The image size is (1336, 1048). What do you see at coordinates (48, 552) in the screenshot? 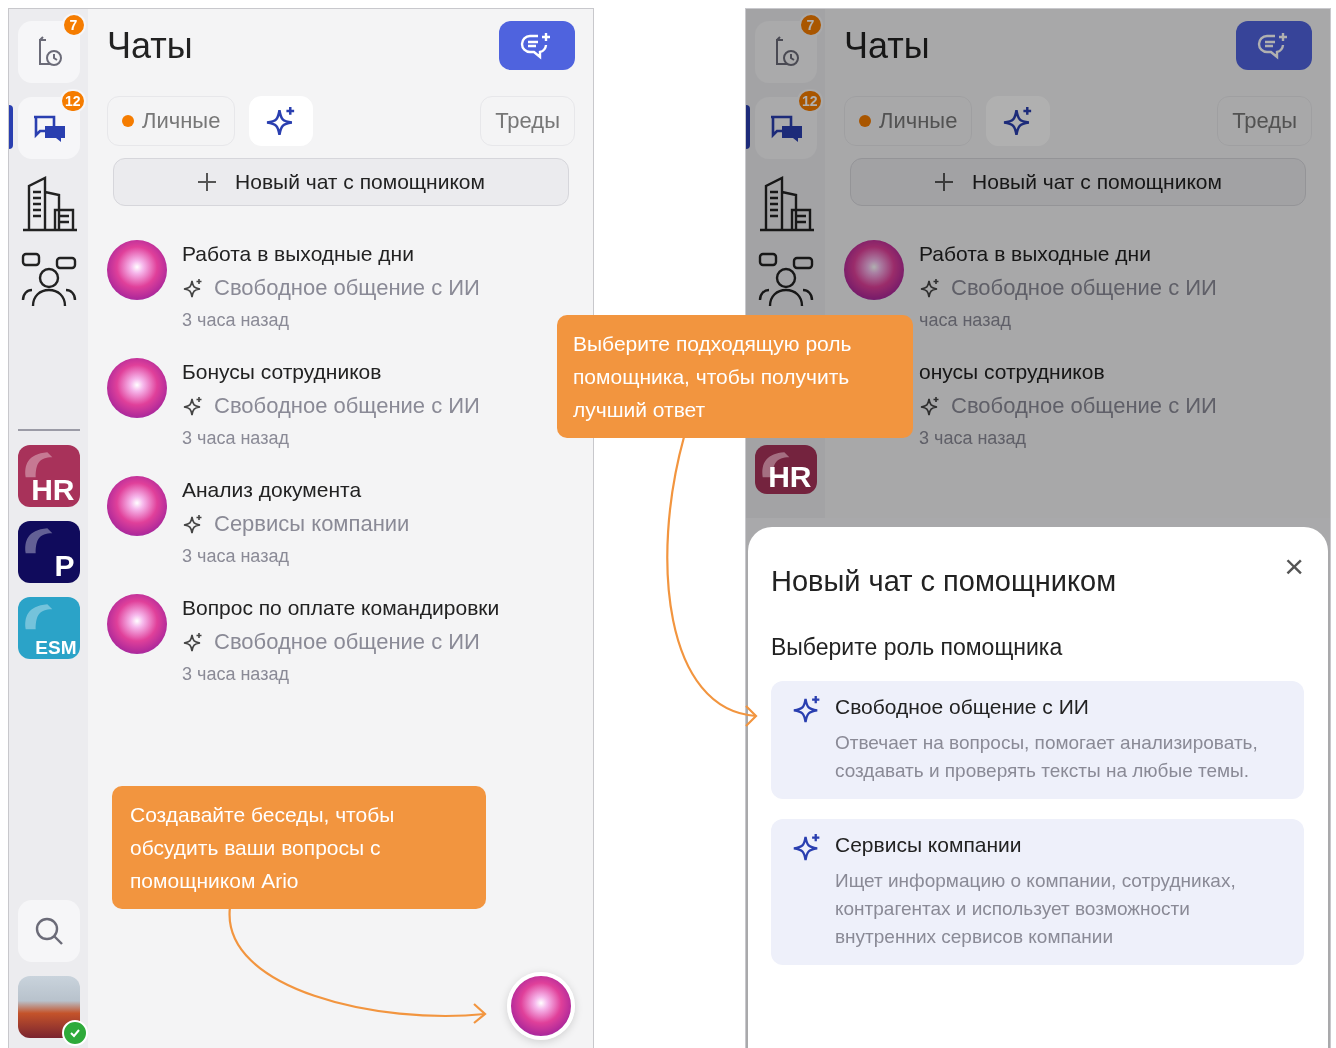
I see `app-tile: P` at bounding box center [48, 552].